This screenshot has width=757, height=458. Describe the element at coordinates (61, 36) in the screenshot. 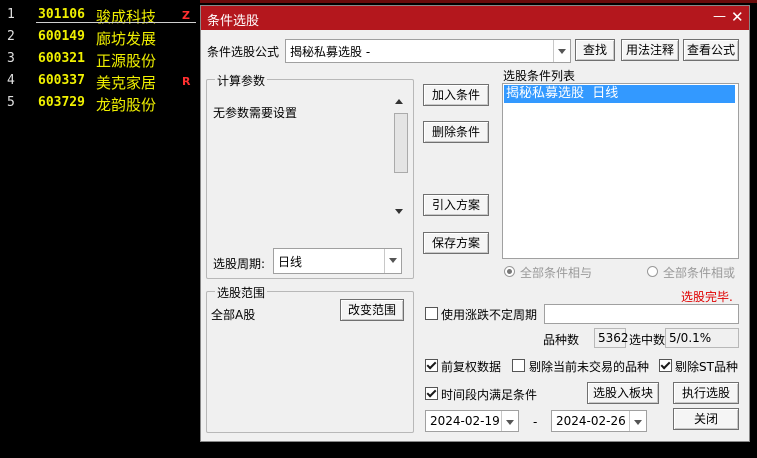

I see `stock-code: 600149` at that location.